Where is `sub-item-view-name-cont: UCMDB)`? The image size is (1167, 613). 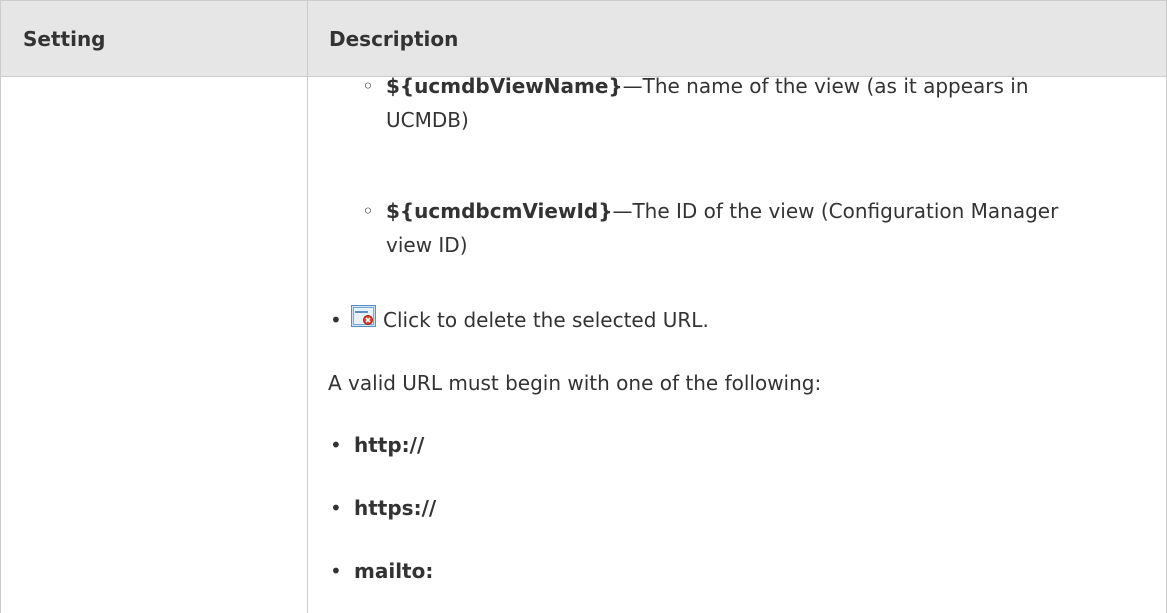
sub-item-view-name-cont: UCMDB) is located at coordinates (751, 120).